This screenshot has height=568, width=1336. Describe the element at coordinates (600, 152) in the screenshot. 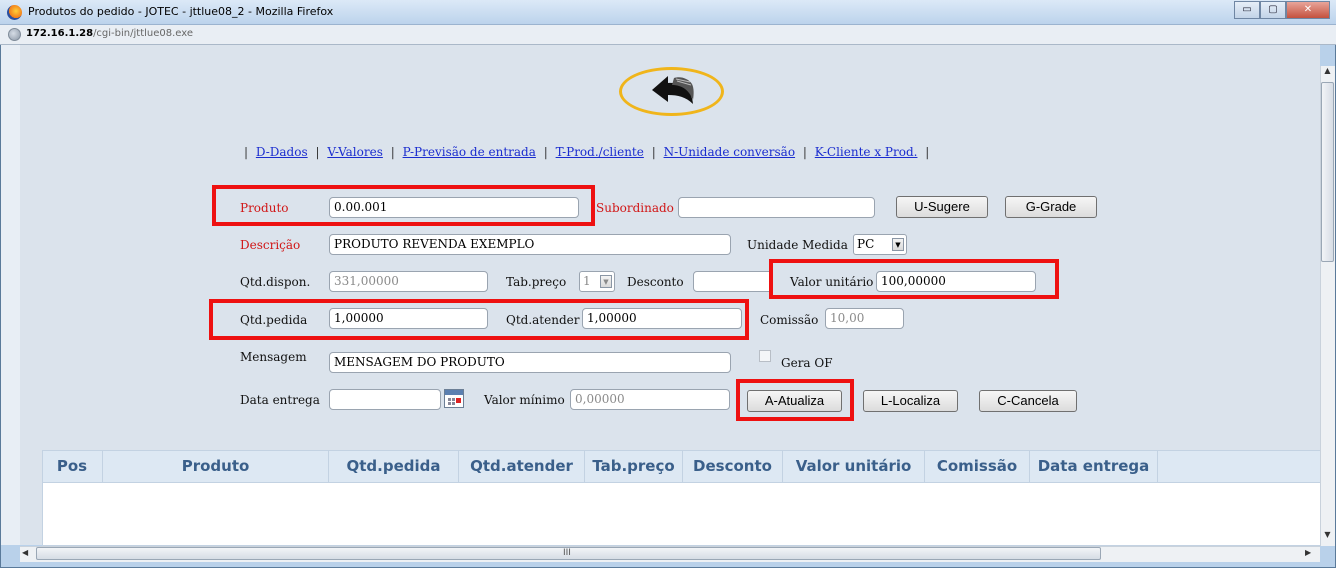

I see `link-prod-cliente: T-Prod./cliente` at that location.